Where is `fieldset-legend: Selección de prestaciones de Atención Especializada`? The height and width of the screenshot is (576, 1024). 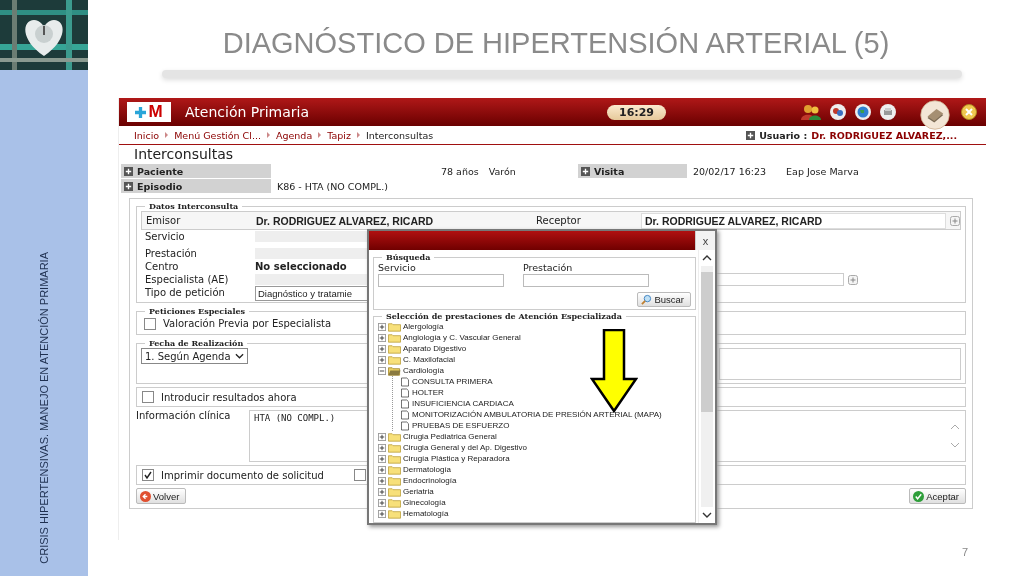
fieldset-legend: Selección de prestaciones de Atención Especializada is located at coordinates (504, 316).